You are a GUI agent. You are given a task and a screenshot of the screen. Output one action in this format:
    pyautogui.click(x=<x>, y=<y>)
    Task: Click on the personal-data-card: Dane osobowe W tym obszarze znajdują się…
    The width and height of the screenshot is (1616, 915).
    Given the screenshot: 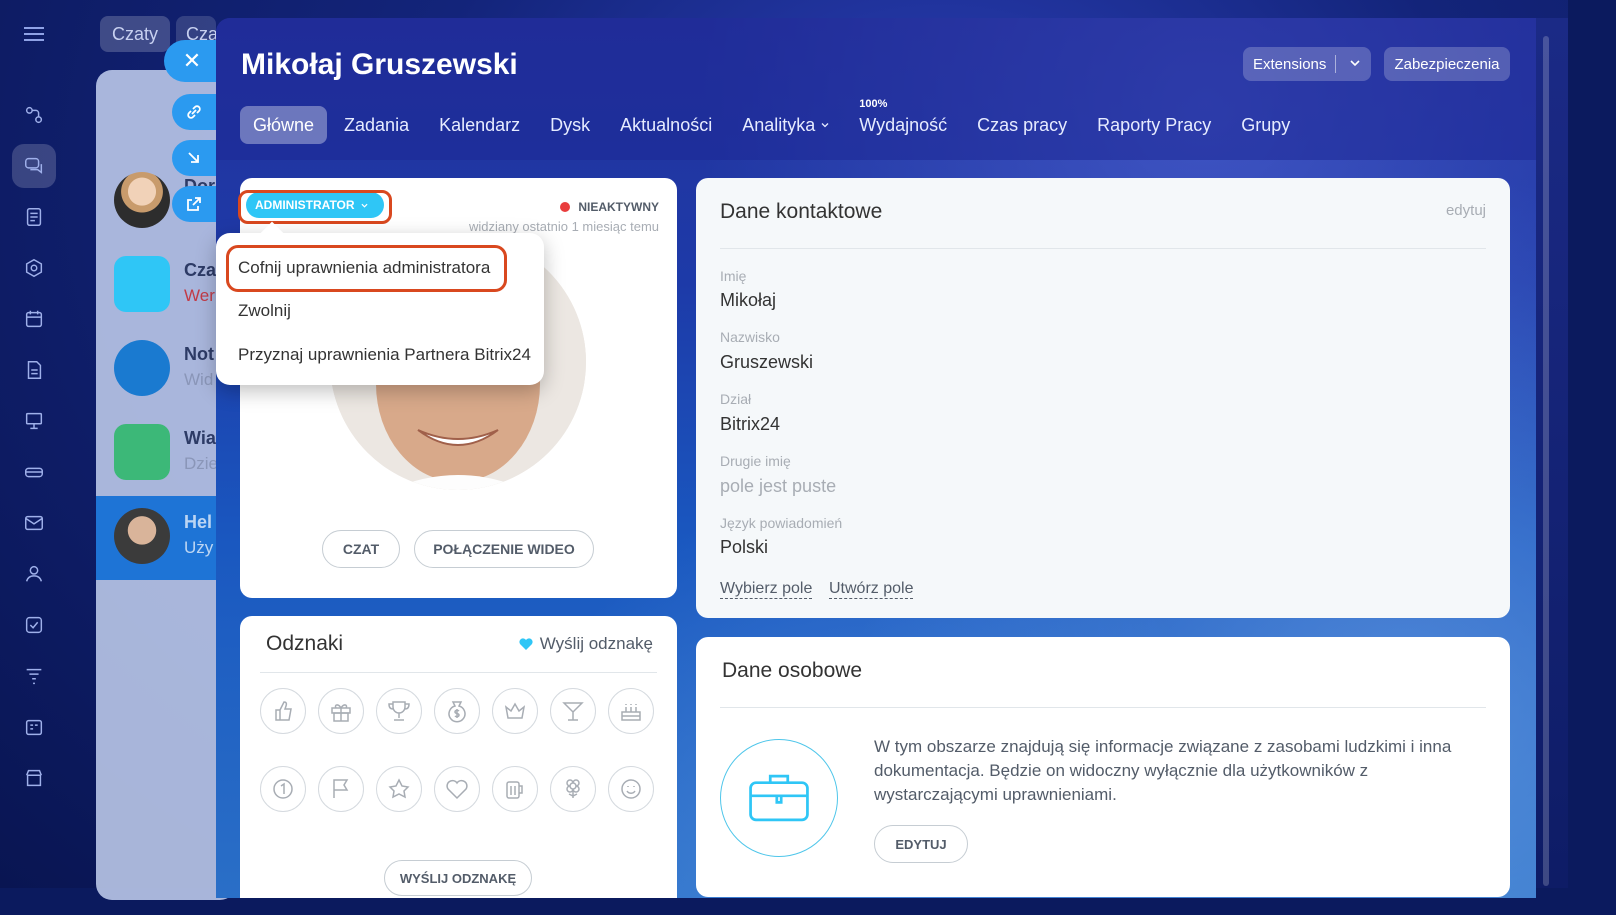 What is the action you would take?
    pyautogui.click(x=1103, y=767)
    